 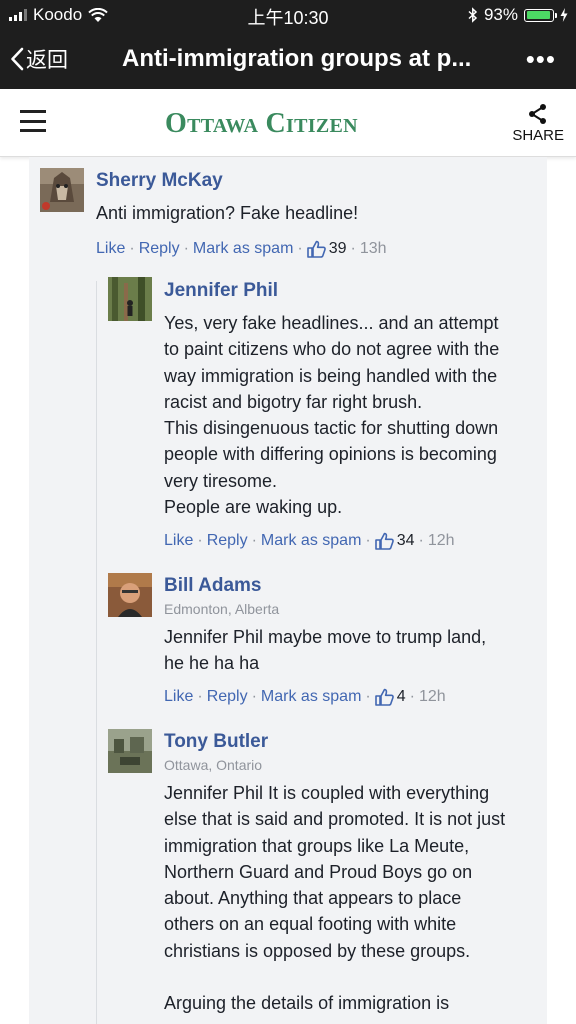 I want to click on like-count: 39, so click(x=337, y=248).